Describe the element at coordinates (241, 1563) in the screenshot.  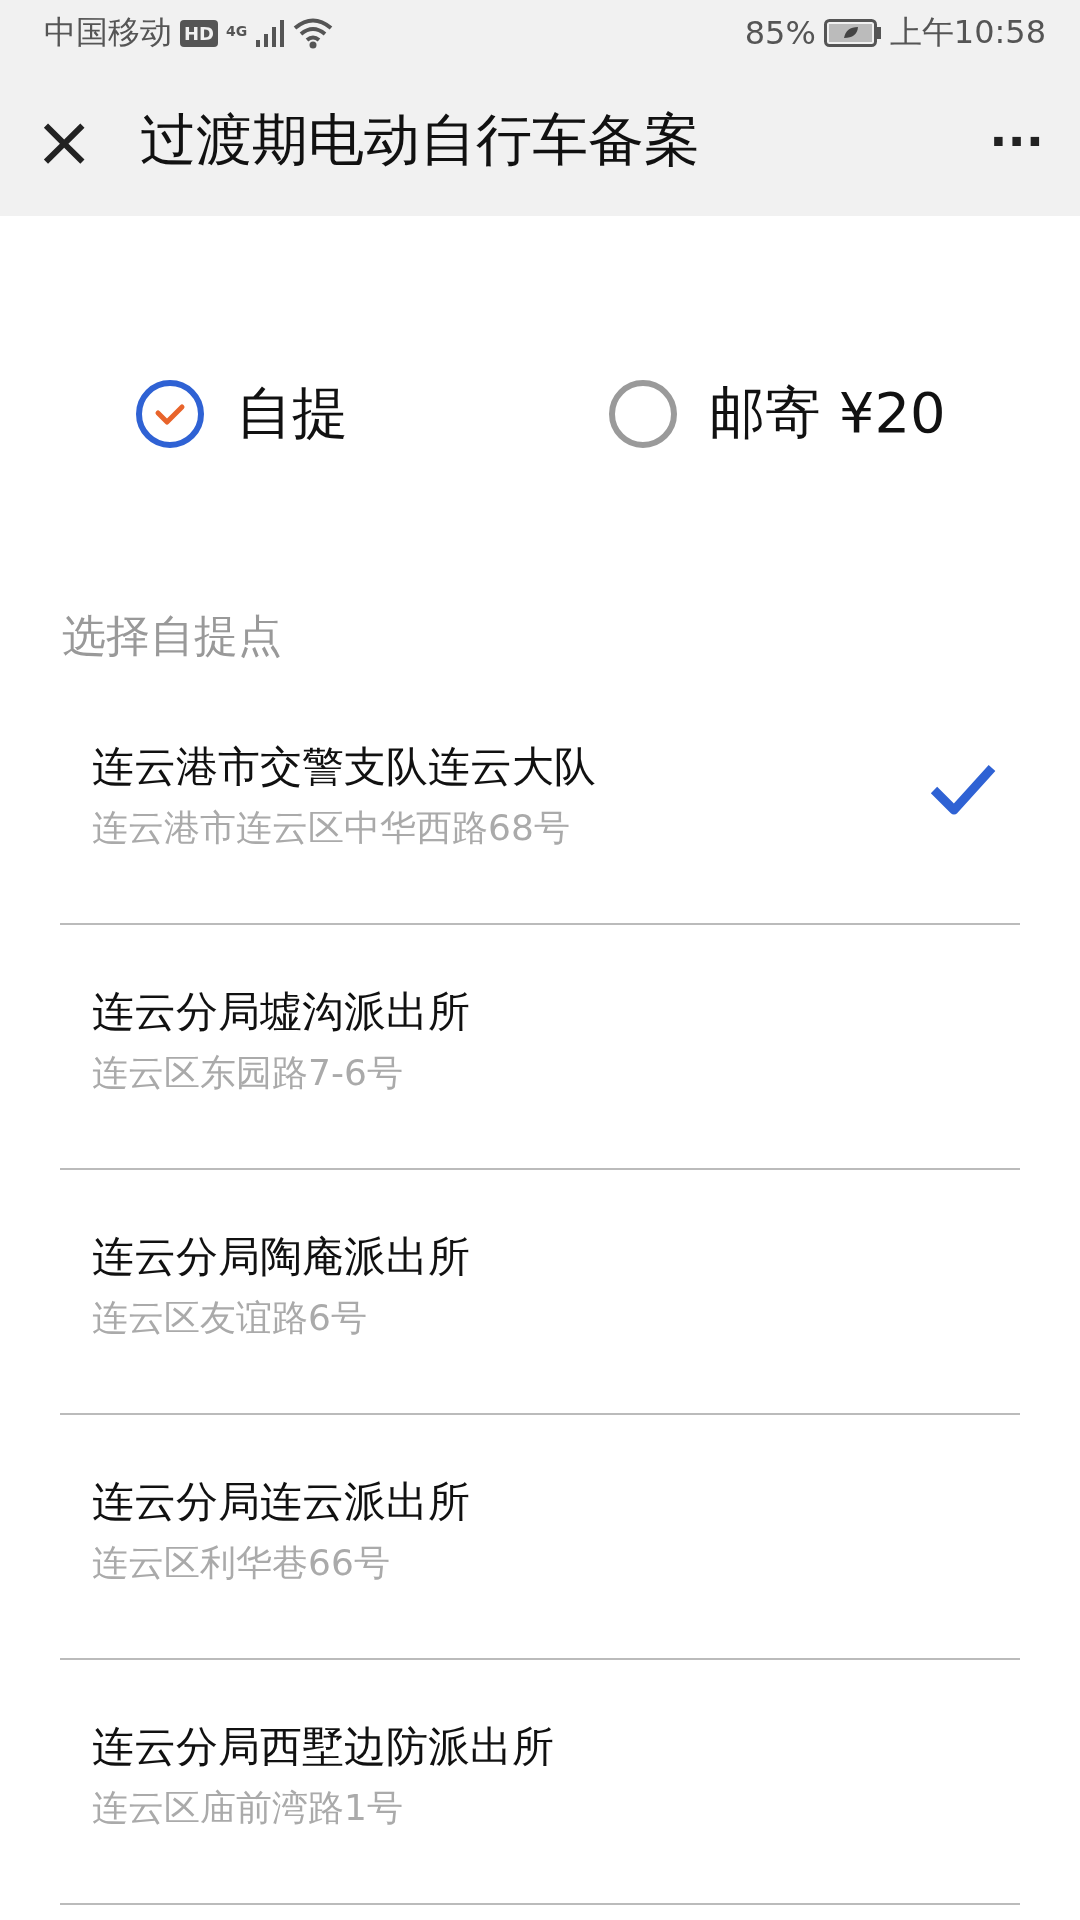
I see `pickup-point-address: 连云区利华巷66号` at that location.